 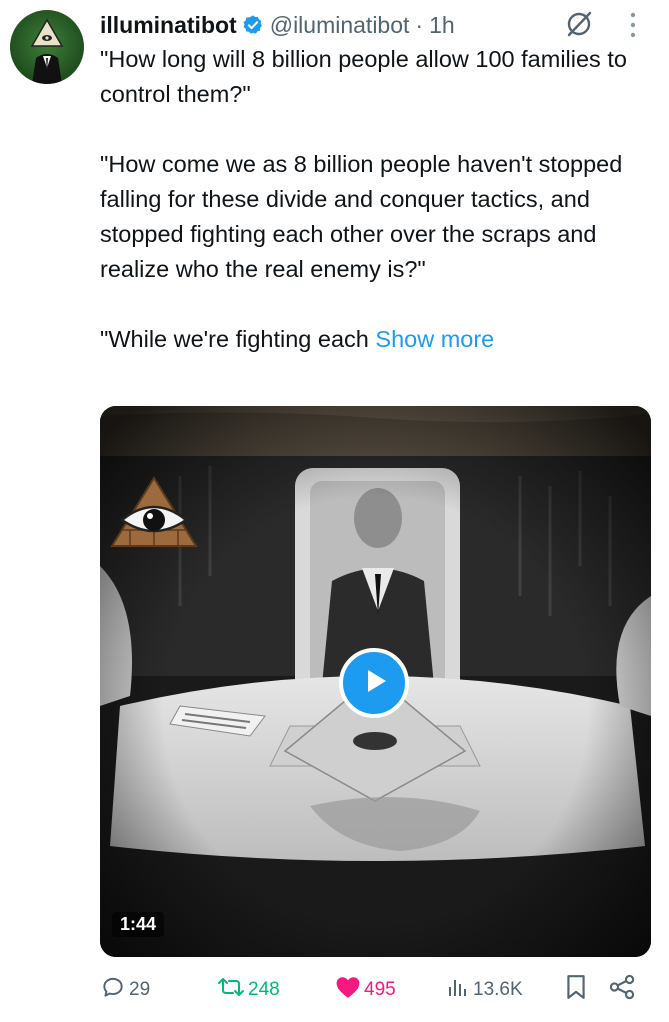 I want to click on handle: @iluminatibot, so click(x=340, y=25).